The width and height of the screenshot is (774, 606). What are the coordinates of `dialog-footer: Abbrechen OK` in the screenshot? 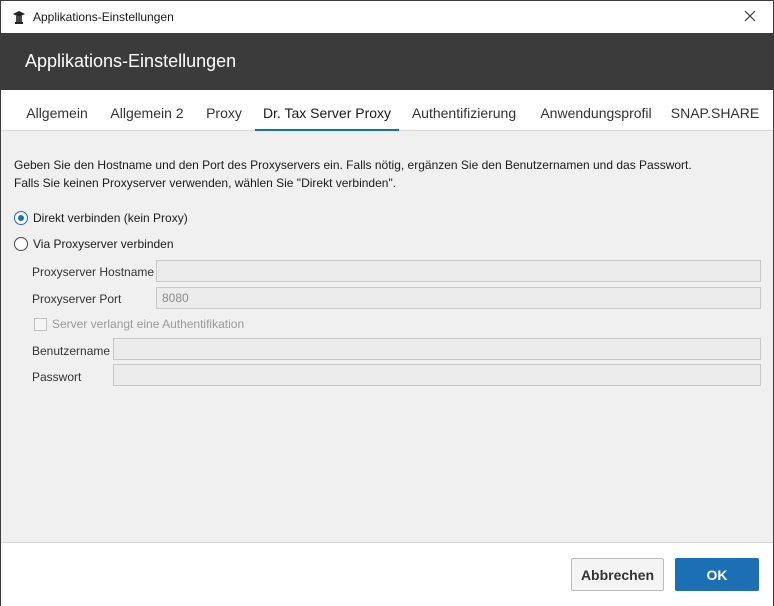 It's located at (387, 574).